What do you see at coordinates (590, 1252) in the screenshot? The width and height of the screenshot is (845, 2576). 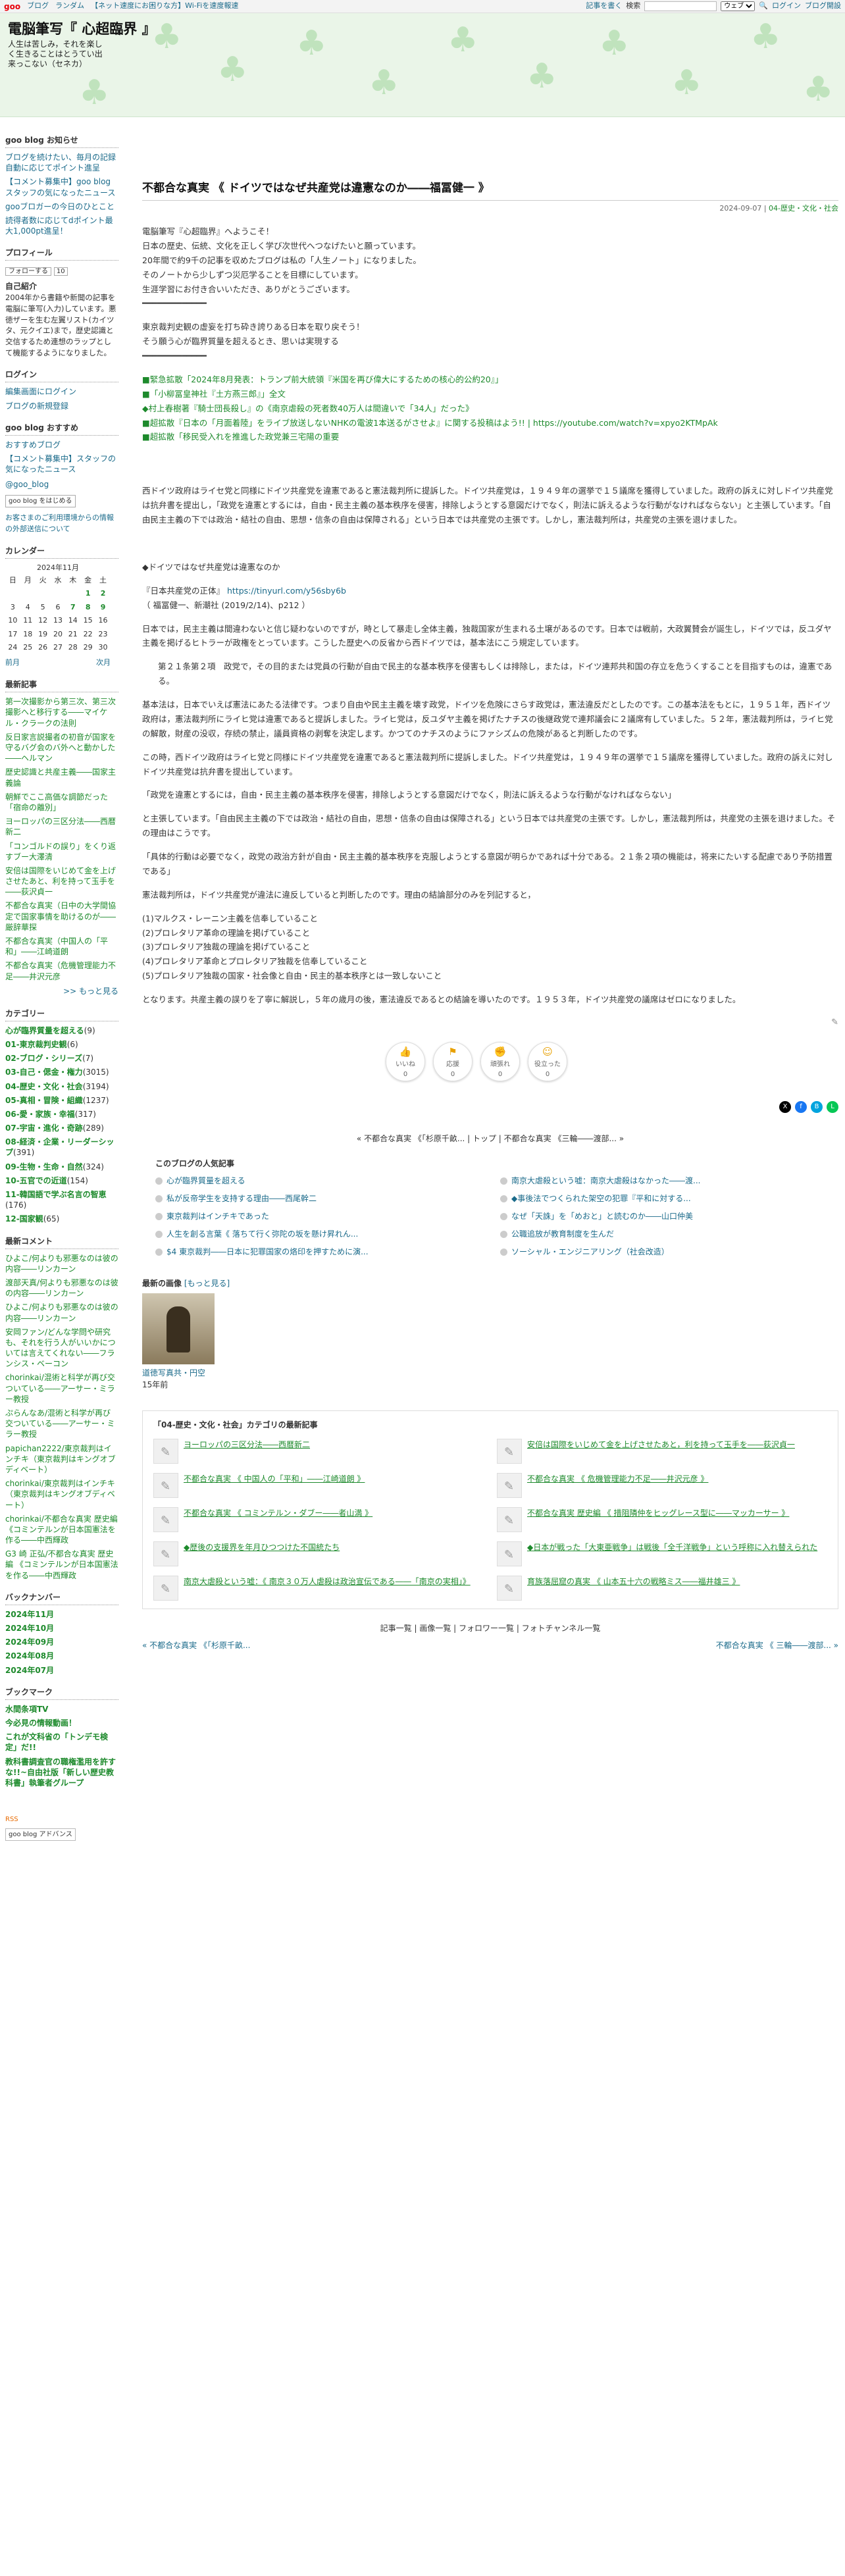 I see `popular-link: ソーシャル・エンジニアリング（社会改造）` at bounding box center [590, 1252].